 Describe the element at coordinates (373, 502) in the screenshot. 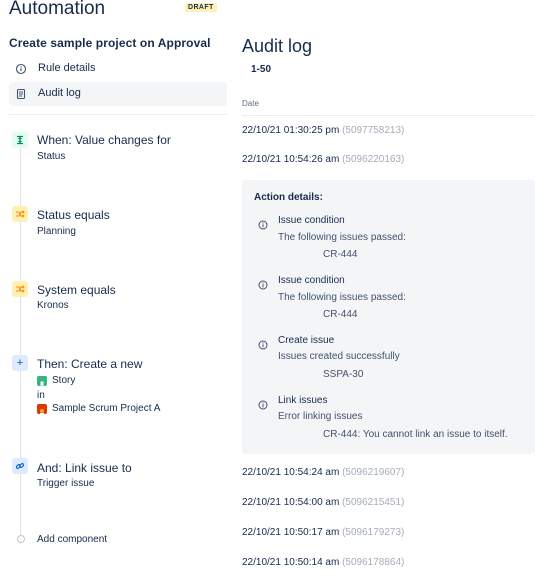

I see `entry-id: (5096215451)` at that location.